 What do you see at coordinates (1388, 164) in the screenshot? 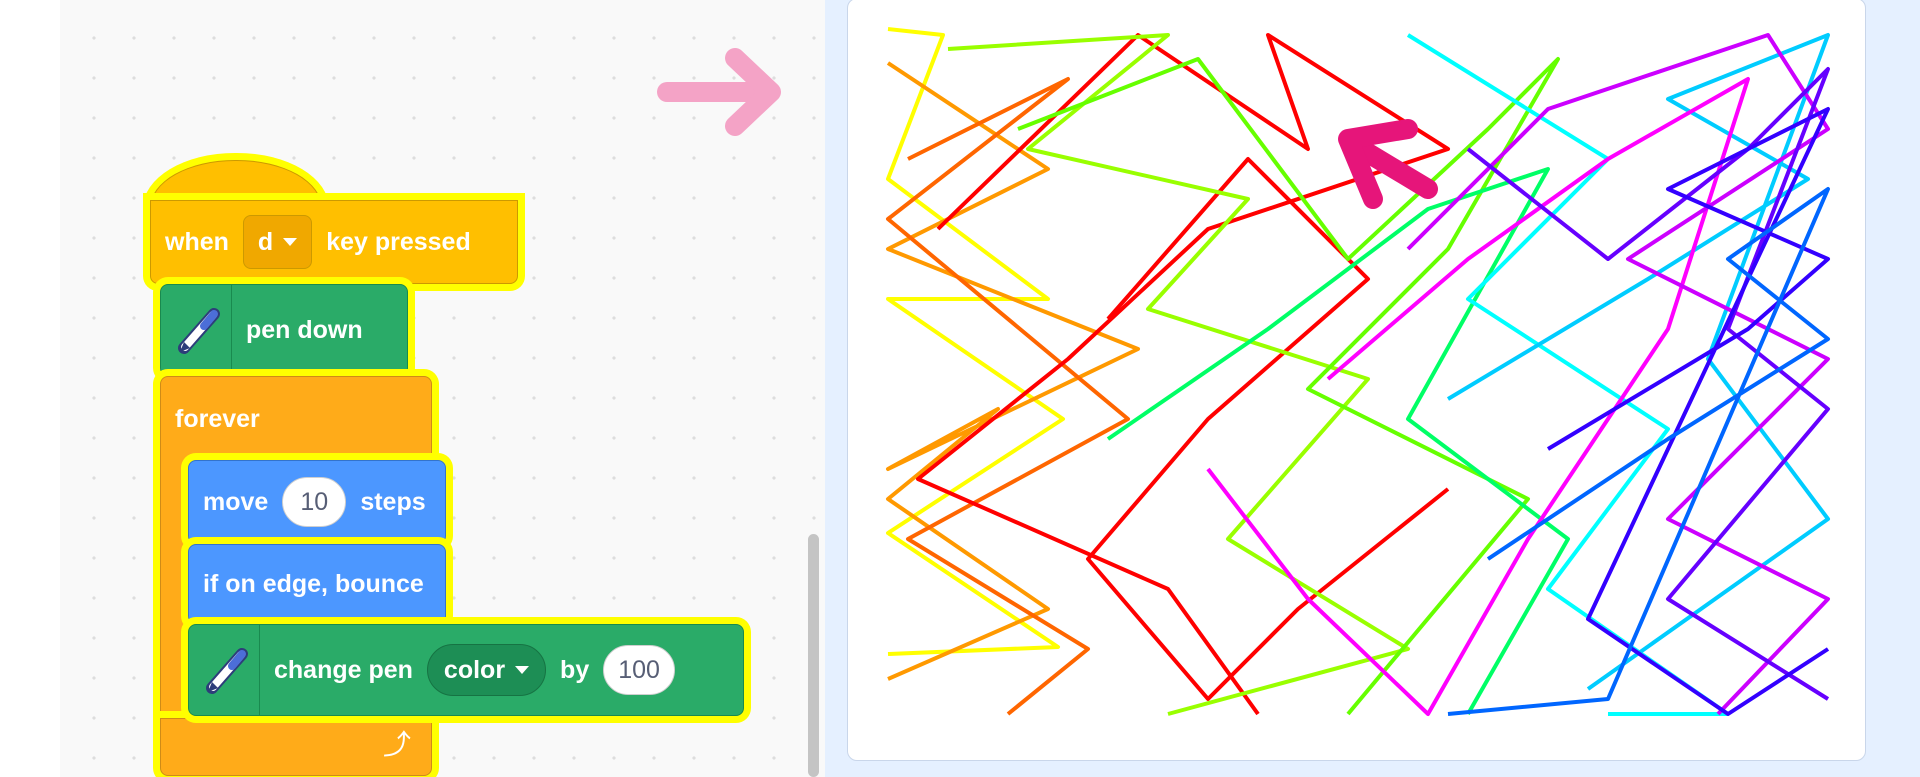
I see `cursor-arrow-icon` at bounding box center [1388, 164].